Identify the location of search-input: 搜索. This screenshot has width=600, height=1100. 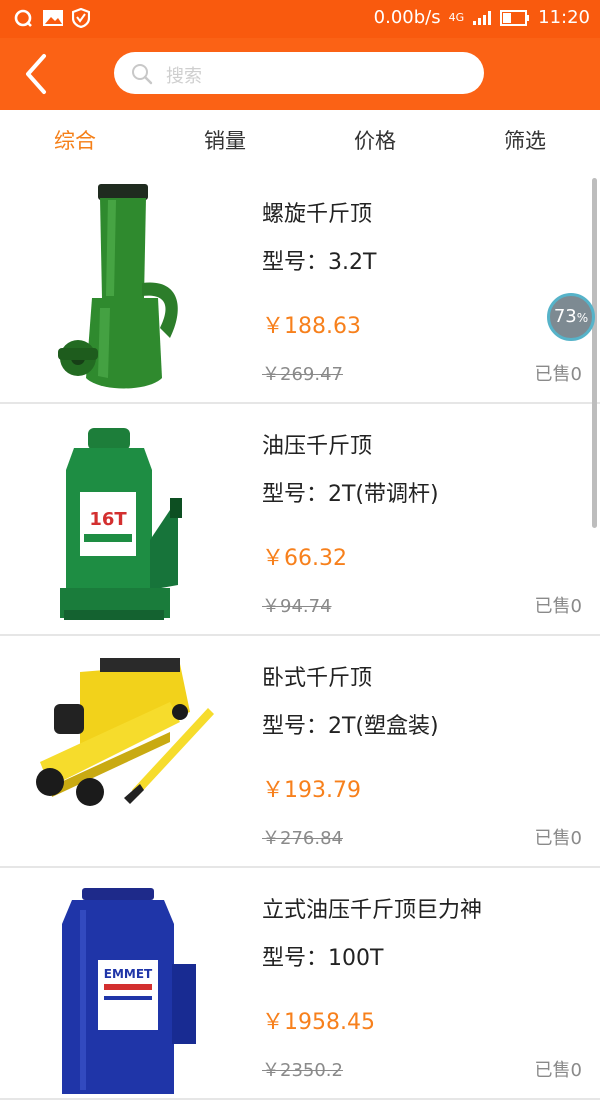
(299, 73).